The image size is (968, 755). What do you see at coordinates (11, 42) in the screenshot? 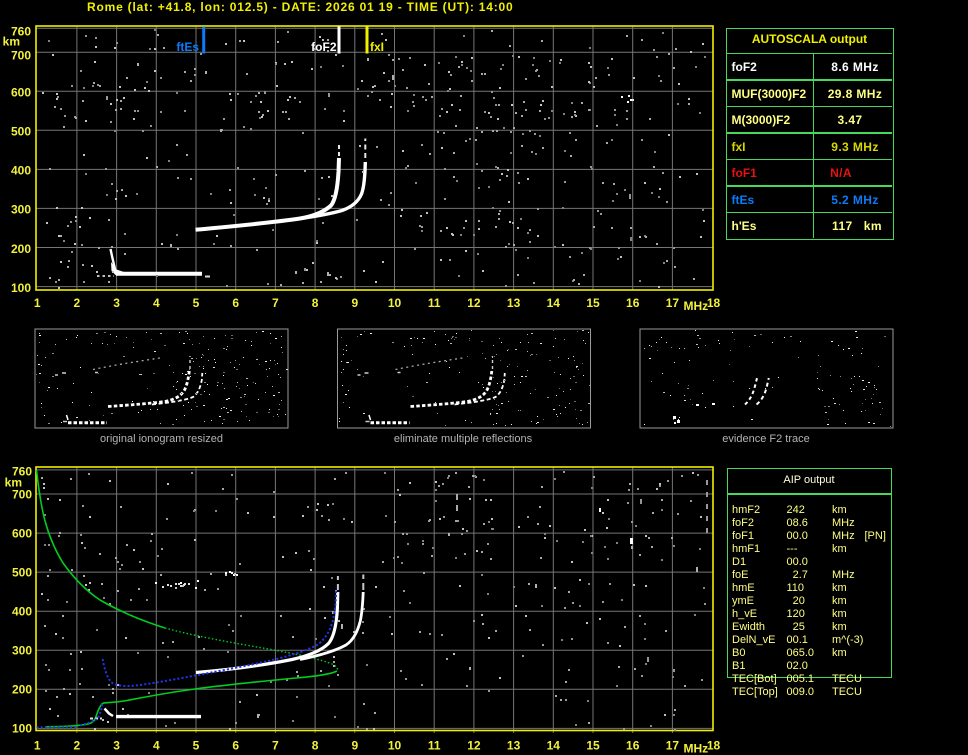
I see `svg-text: km` at bounding box center [11, 42].